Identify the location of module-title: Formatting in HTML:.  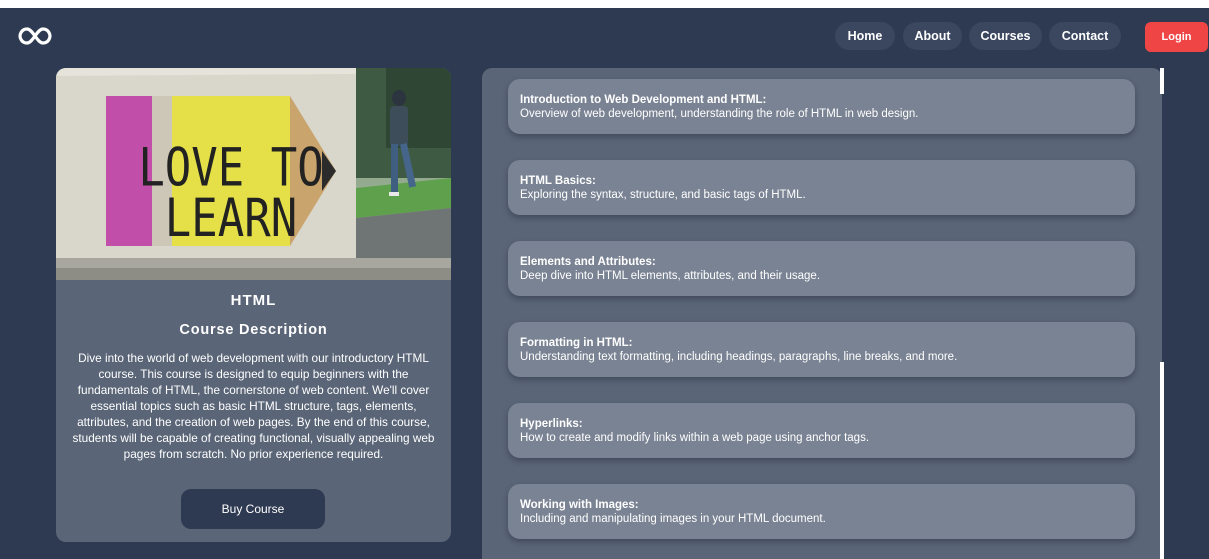
(576, 343).